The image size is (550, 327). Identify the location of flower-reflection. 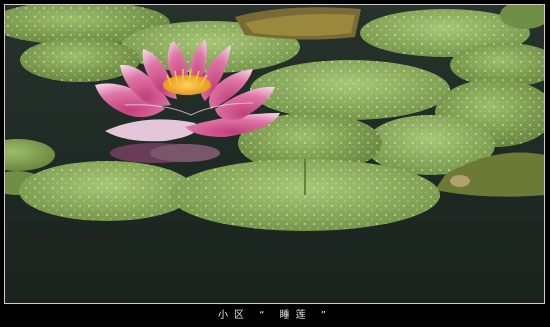
(165, 153).